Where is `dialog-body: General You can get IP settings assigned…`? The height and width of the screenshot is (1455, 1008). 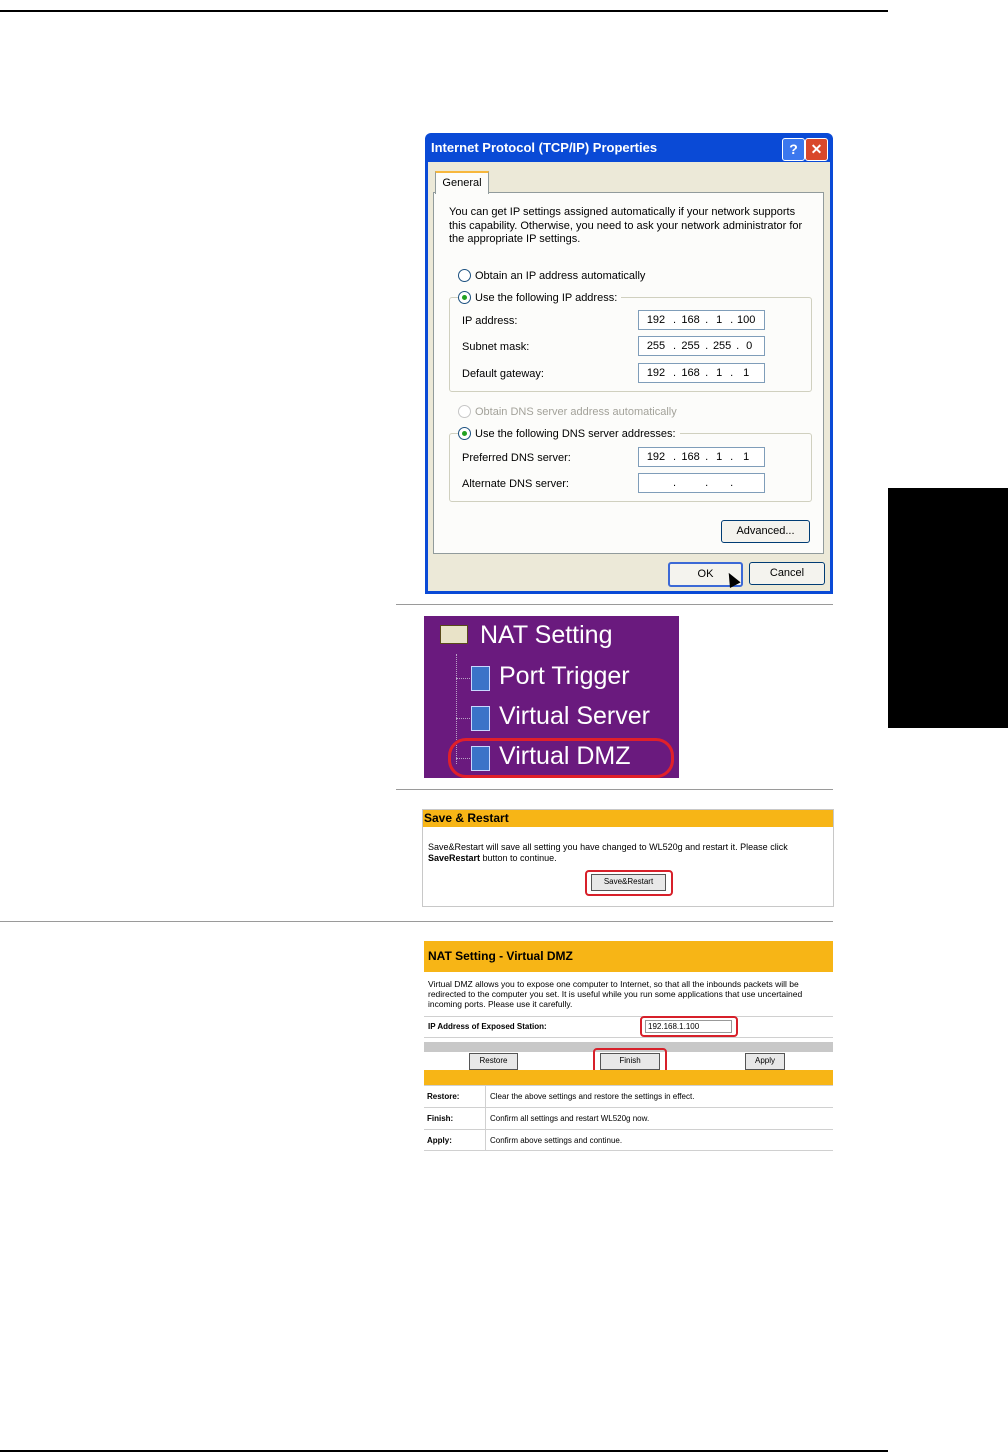 dialog-body: General You can get IP settings assigned… is located at coordinates (629, 376).